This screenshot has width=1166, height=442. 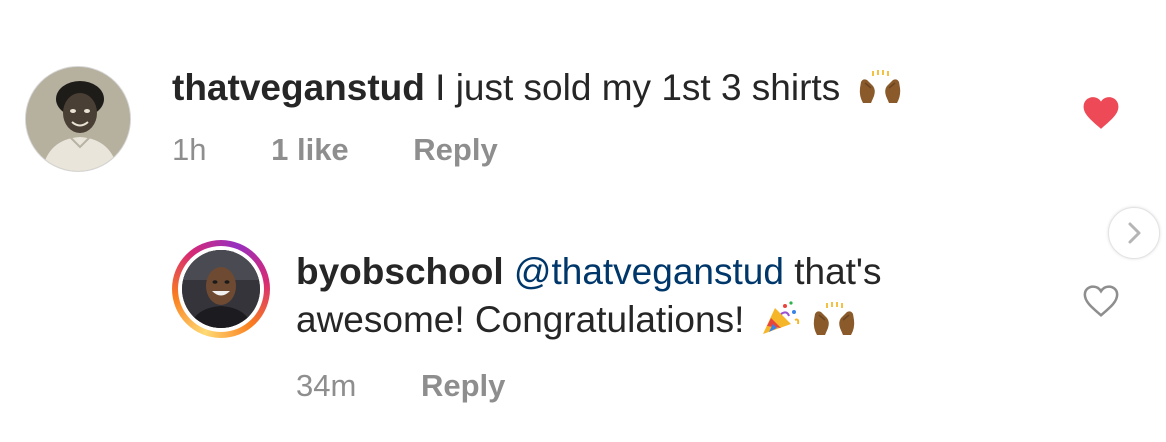 What do you see at coordinates (1101, 301) in the screenshot?
I see `heart-outline-icon` at bounding box center [1101, 301].